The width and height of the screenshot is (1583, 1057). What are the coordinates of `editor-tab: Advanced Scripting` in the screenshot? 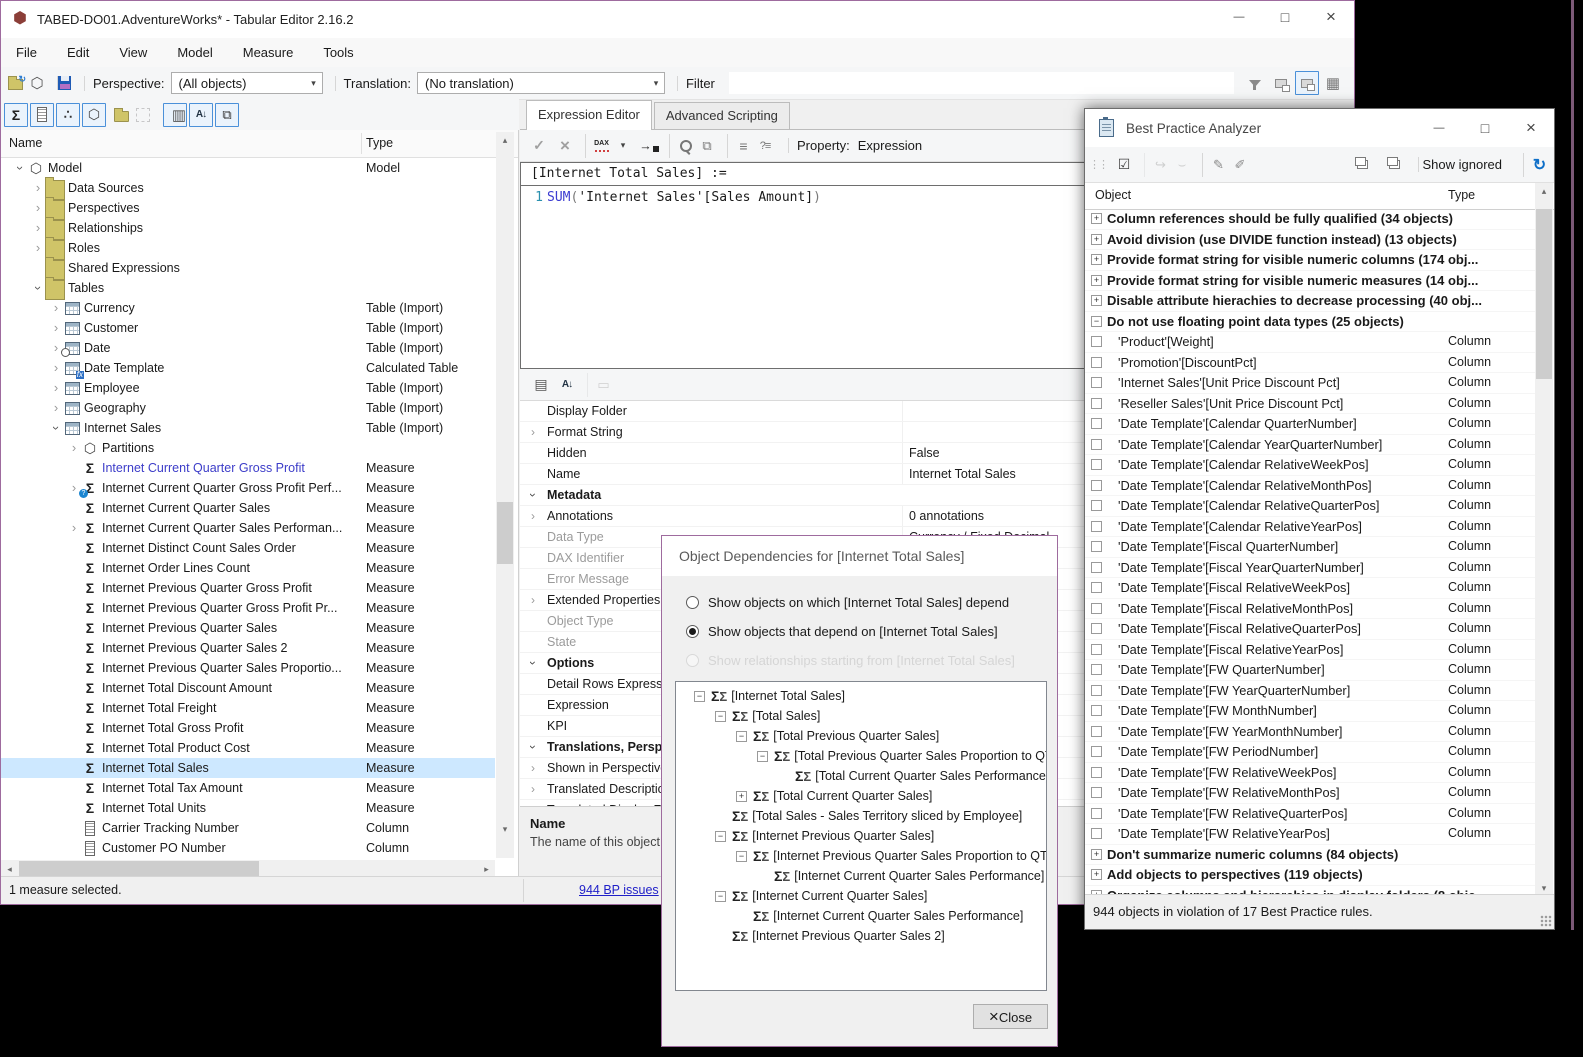 It's located at (721, 115).